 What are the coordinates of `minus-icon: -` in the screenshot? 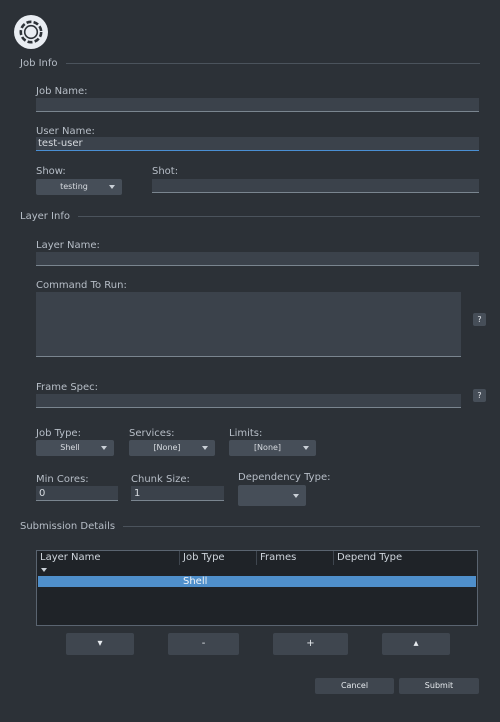 It's located at (203, 643).